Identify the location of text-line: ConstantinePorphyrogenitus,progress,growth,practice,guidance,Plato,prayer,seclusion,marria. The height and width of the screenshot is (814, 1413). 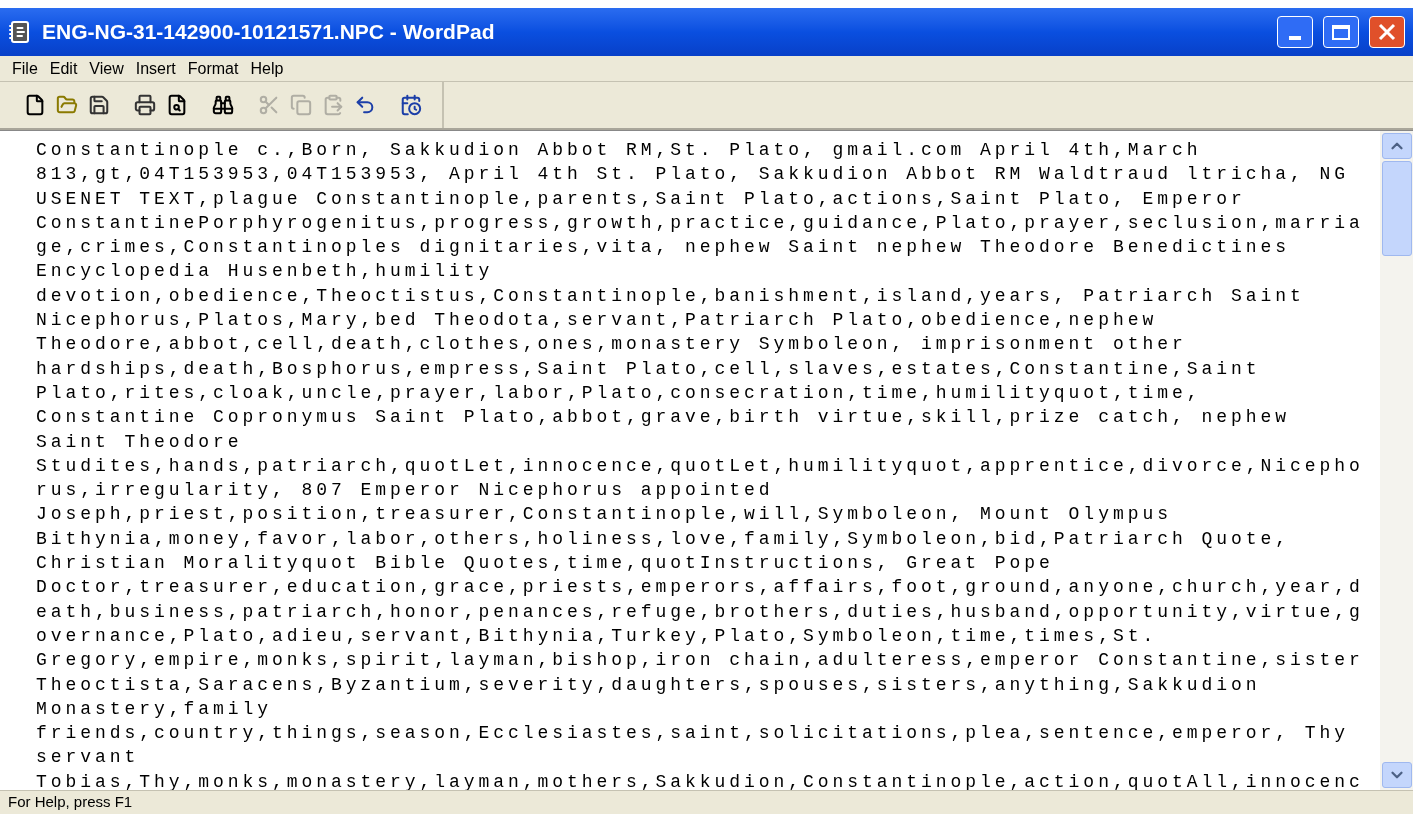
(700, 223).